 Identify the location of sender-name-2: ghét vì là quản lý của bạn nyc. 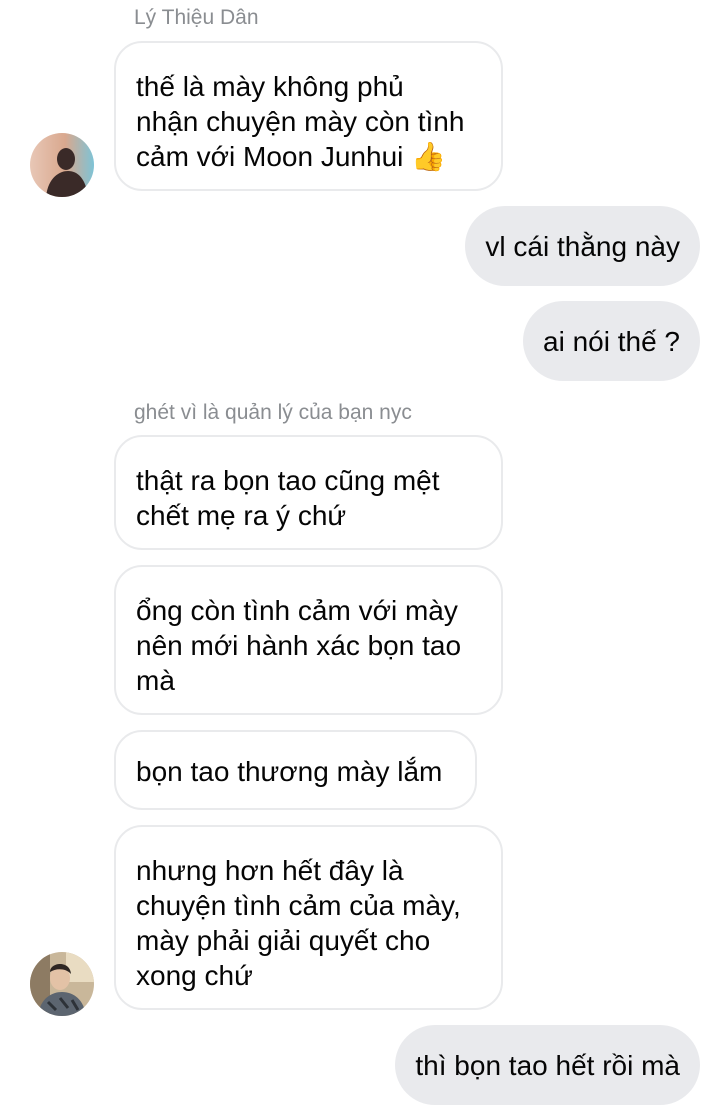
(273, 412).